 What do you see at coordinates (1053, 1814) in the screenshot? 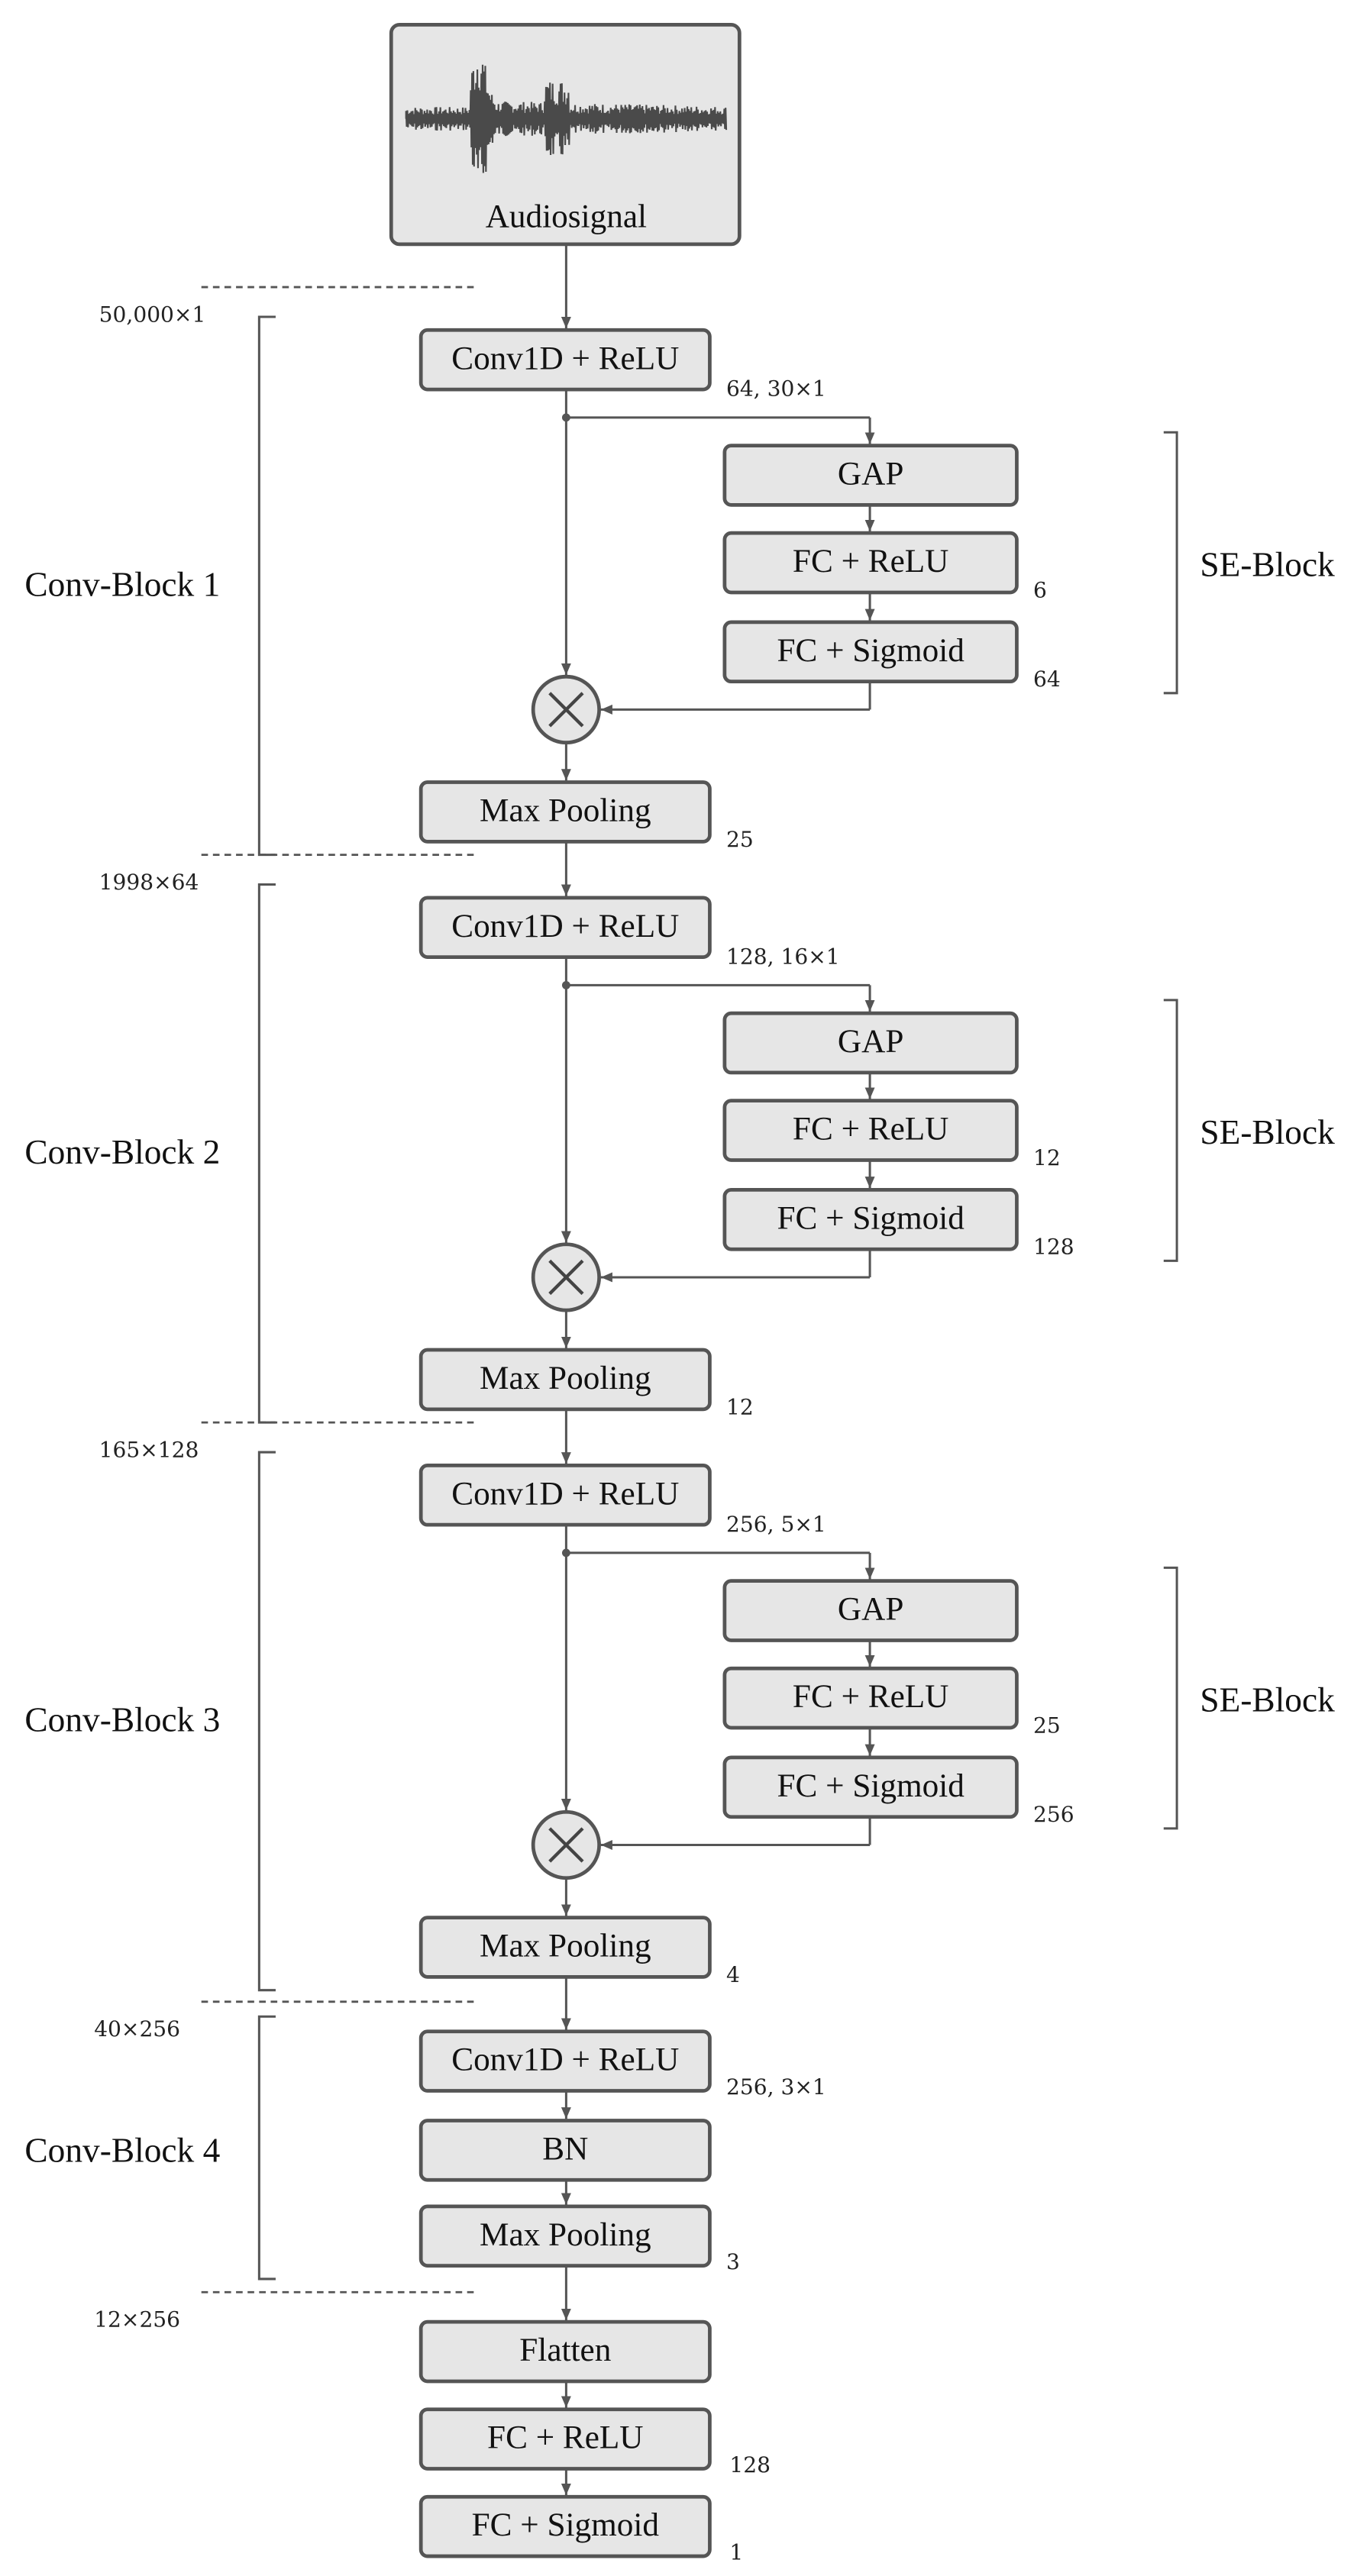
I see `se-param-label: 256` at bounding box center [1053, 1814].